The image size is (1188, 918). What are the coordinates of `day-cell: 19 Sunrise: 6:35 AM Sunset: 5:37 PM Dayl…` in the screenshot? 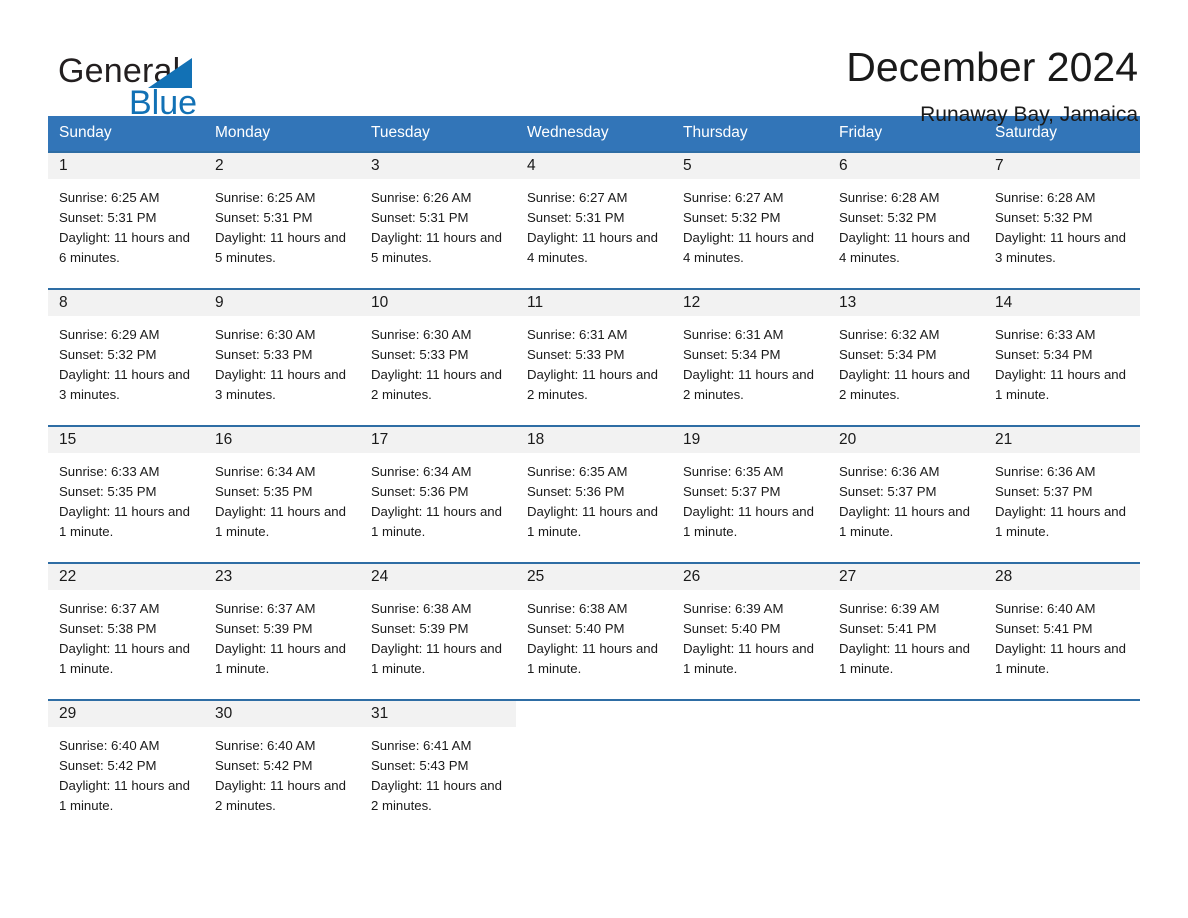 It's located at (750, 494).